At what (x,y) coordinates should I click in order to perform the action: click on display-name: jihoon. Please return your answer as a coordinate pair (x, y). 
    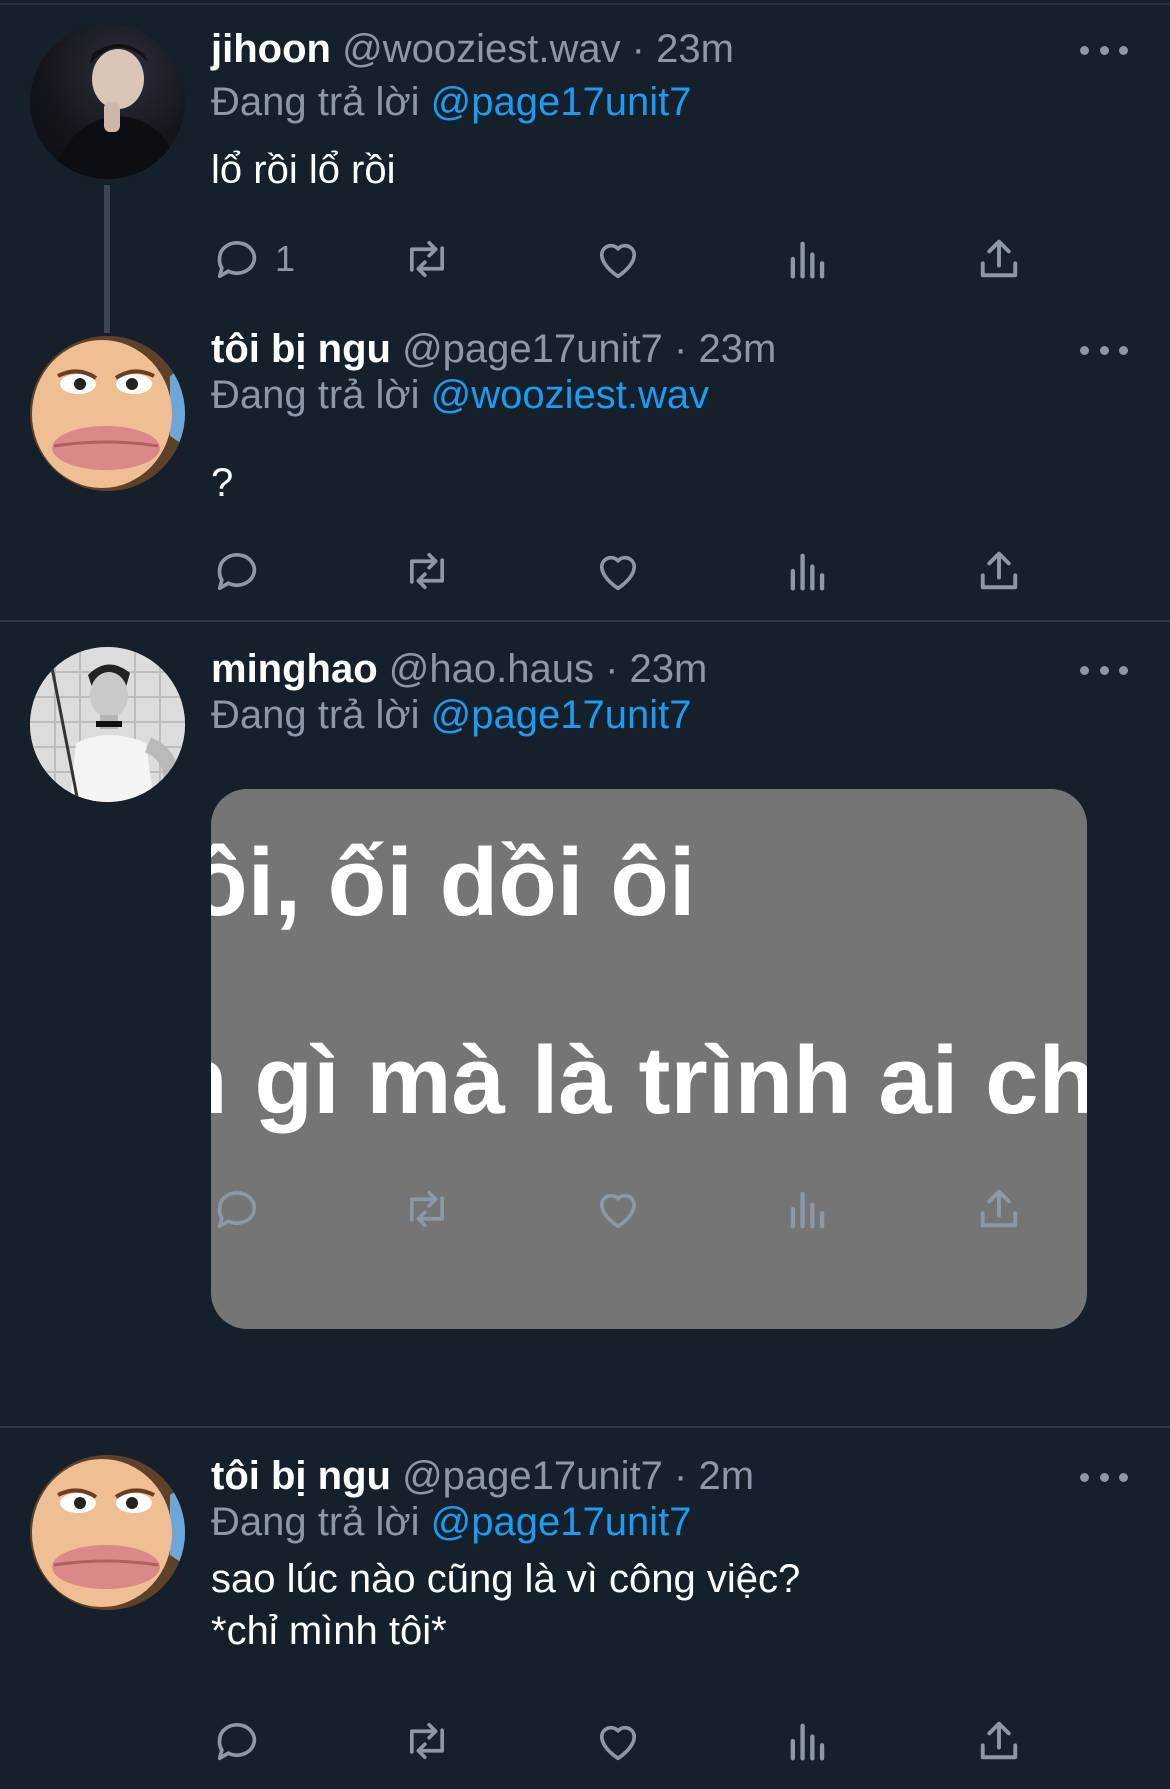
    Looking at the image, I should click on (271, 49).